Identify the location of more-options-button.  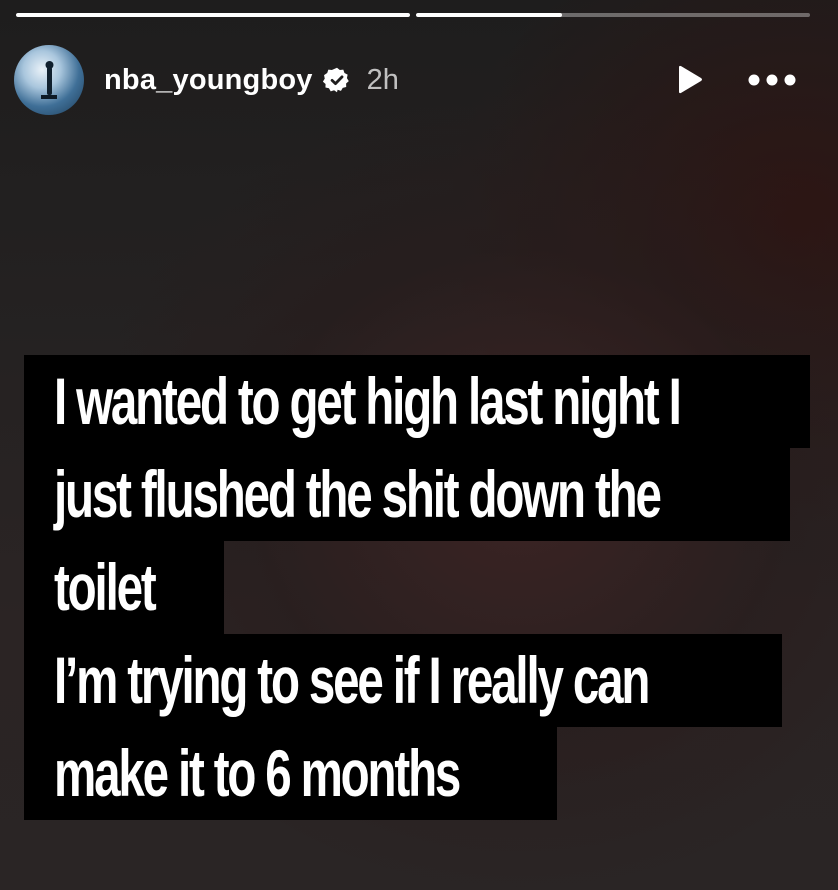
(772, 80).